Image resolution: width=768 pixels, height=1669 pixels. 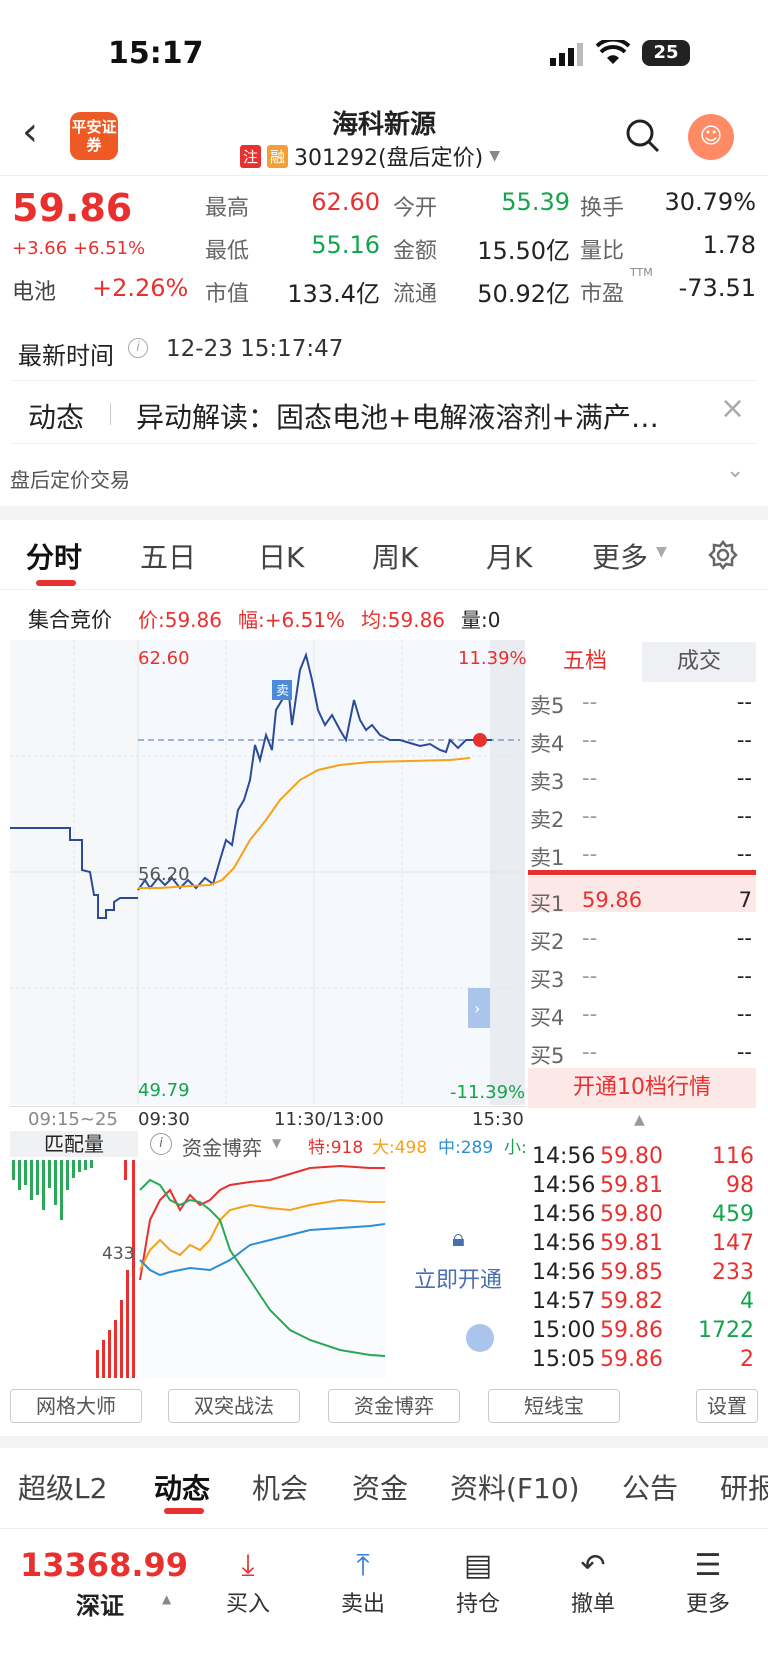 What do you see at coordinates (744, 1487) in the screenshot?
I see `tab-research: 研报` at bounding box center [744, 1487].